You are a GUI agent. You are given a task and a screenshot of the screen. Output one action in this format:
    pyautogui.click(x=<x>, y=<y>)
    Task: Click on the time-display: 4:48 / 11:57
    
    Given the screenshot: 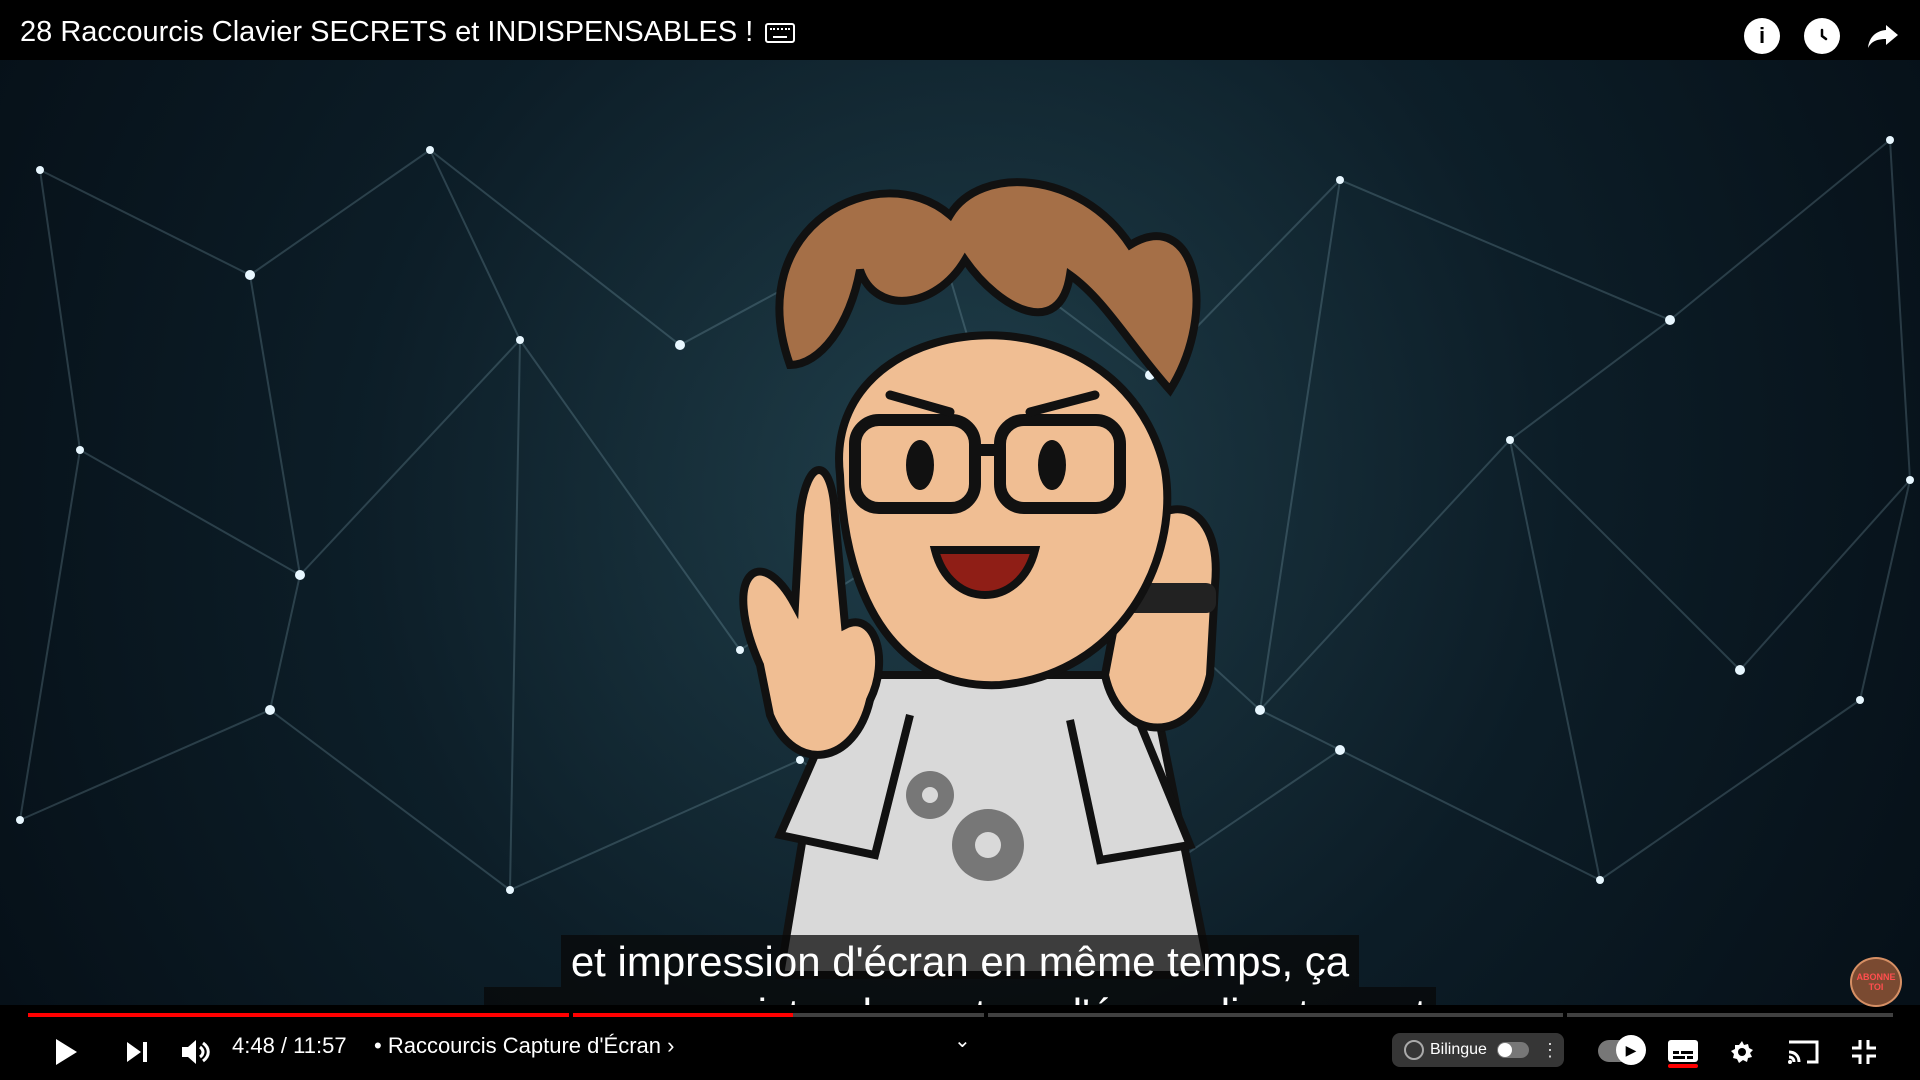 What is the action you would take?
    pyautogui.click(x=289, y=1045)
    